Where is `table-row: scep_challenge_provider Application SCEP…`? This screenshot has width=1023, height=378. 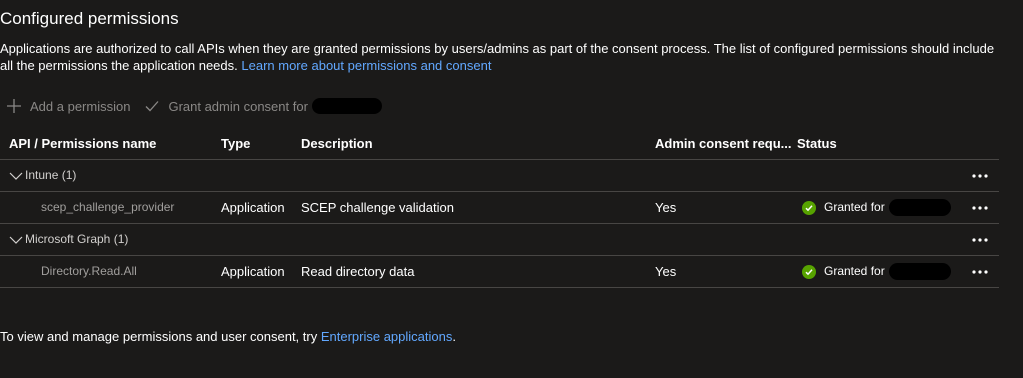
table-row: scep_challenge_provider Application SCEP… is located at coordinates (499, 208).